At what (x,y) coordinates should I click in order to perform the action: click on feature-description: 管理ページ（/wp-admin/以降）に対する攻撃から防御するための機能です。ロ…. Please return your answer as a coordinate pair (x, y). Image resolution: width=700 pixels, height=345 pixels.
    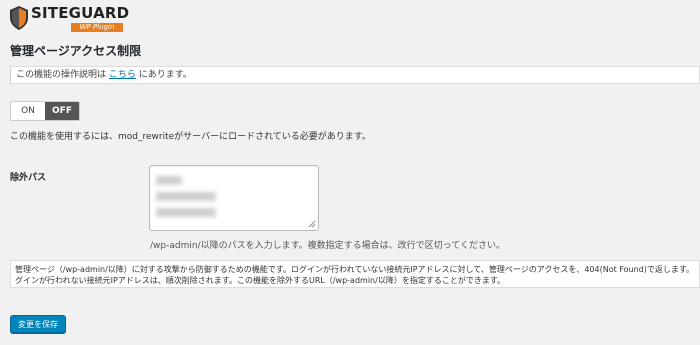
    Looking at the image, I should click on (355, 274).